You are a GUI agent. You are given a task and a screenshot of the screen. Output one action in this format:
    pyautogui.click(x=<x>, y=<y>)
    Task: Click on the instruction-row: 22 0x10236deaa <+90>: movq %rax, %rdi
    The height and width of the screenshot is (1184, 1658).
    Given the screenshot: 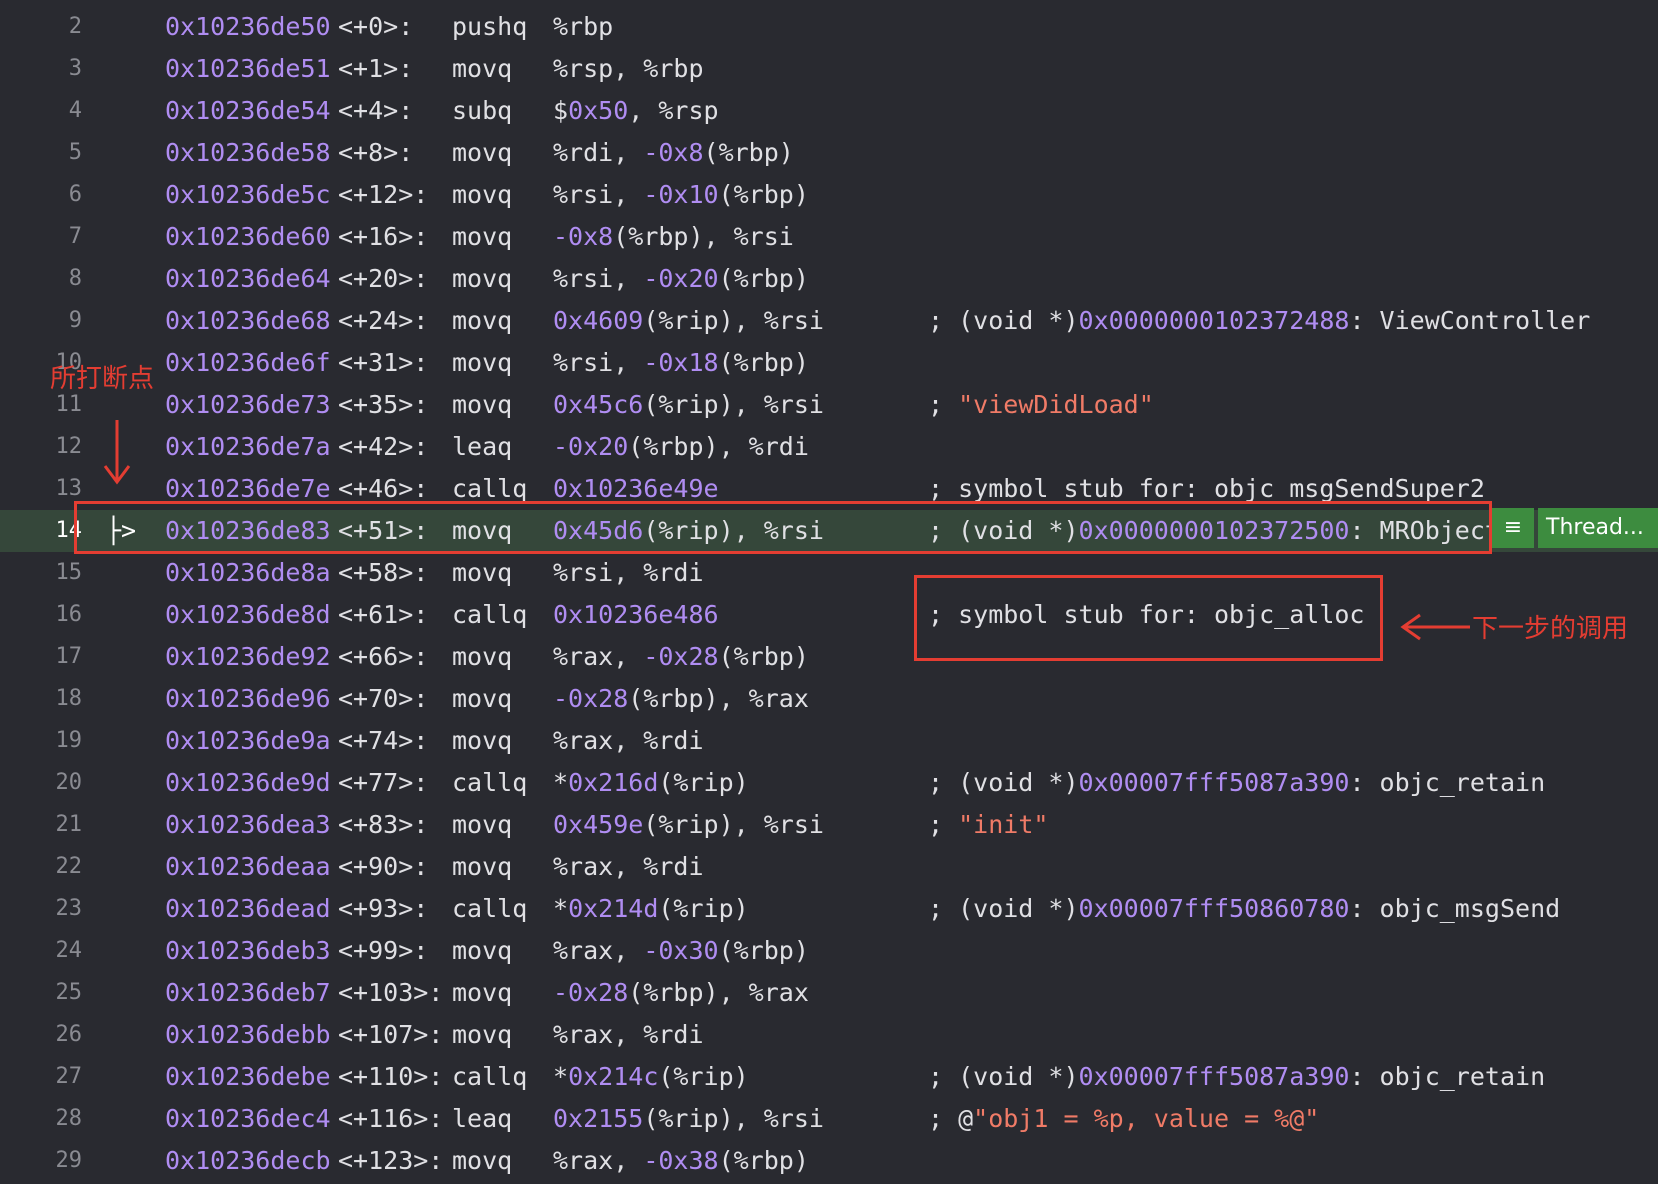 What is the action you would take?
    pyautogui.click(x=829, y=867)
    